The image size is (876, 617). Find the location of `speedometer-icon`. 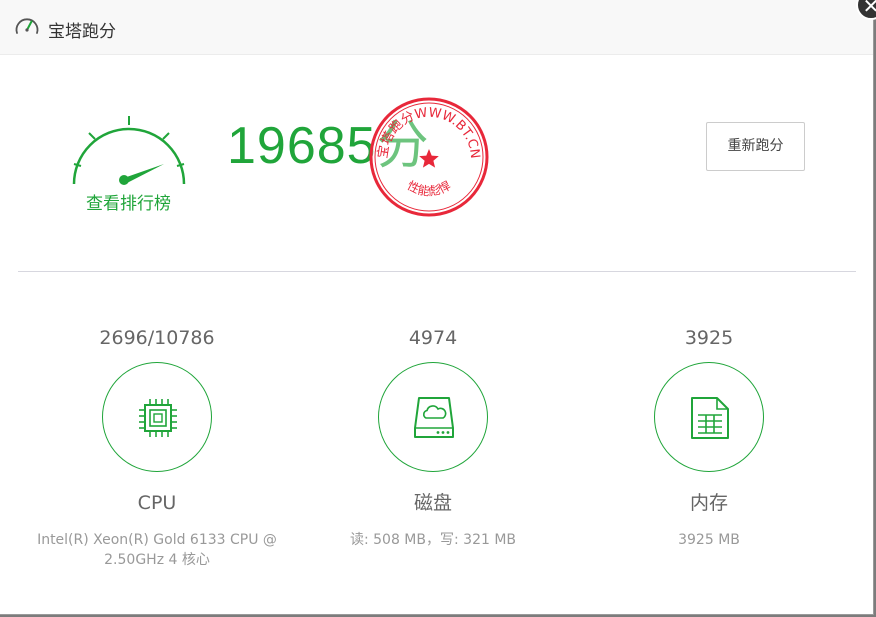

speedometer-icon is located at coordinates (27, 26).